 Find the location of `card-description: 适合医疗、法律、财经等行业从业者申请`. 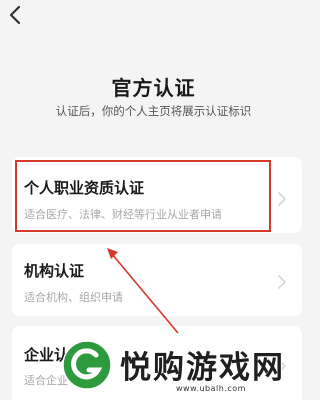

card-description: 适合医疗、法律、财经等行业从业者申请 is located at coordinates (123, 214).